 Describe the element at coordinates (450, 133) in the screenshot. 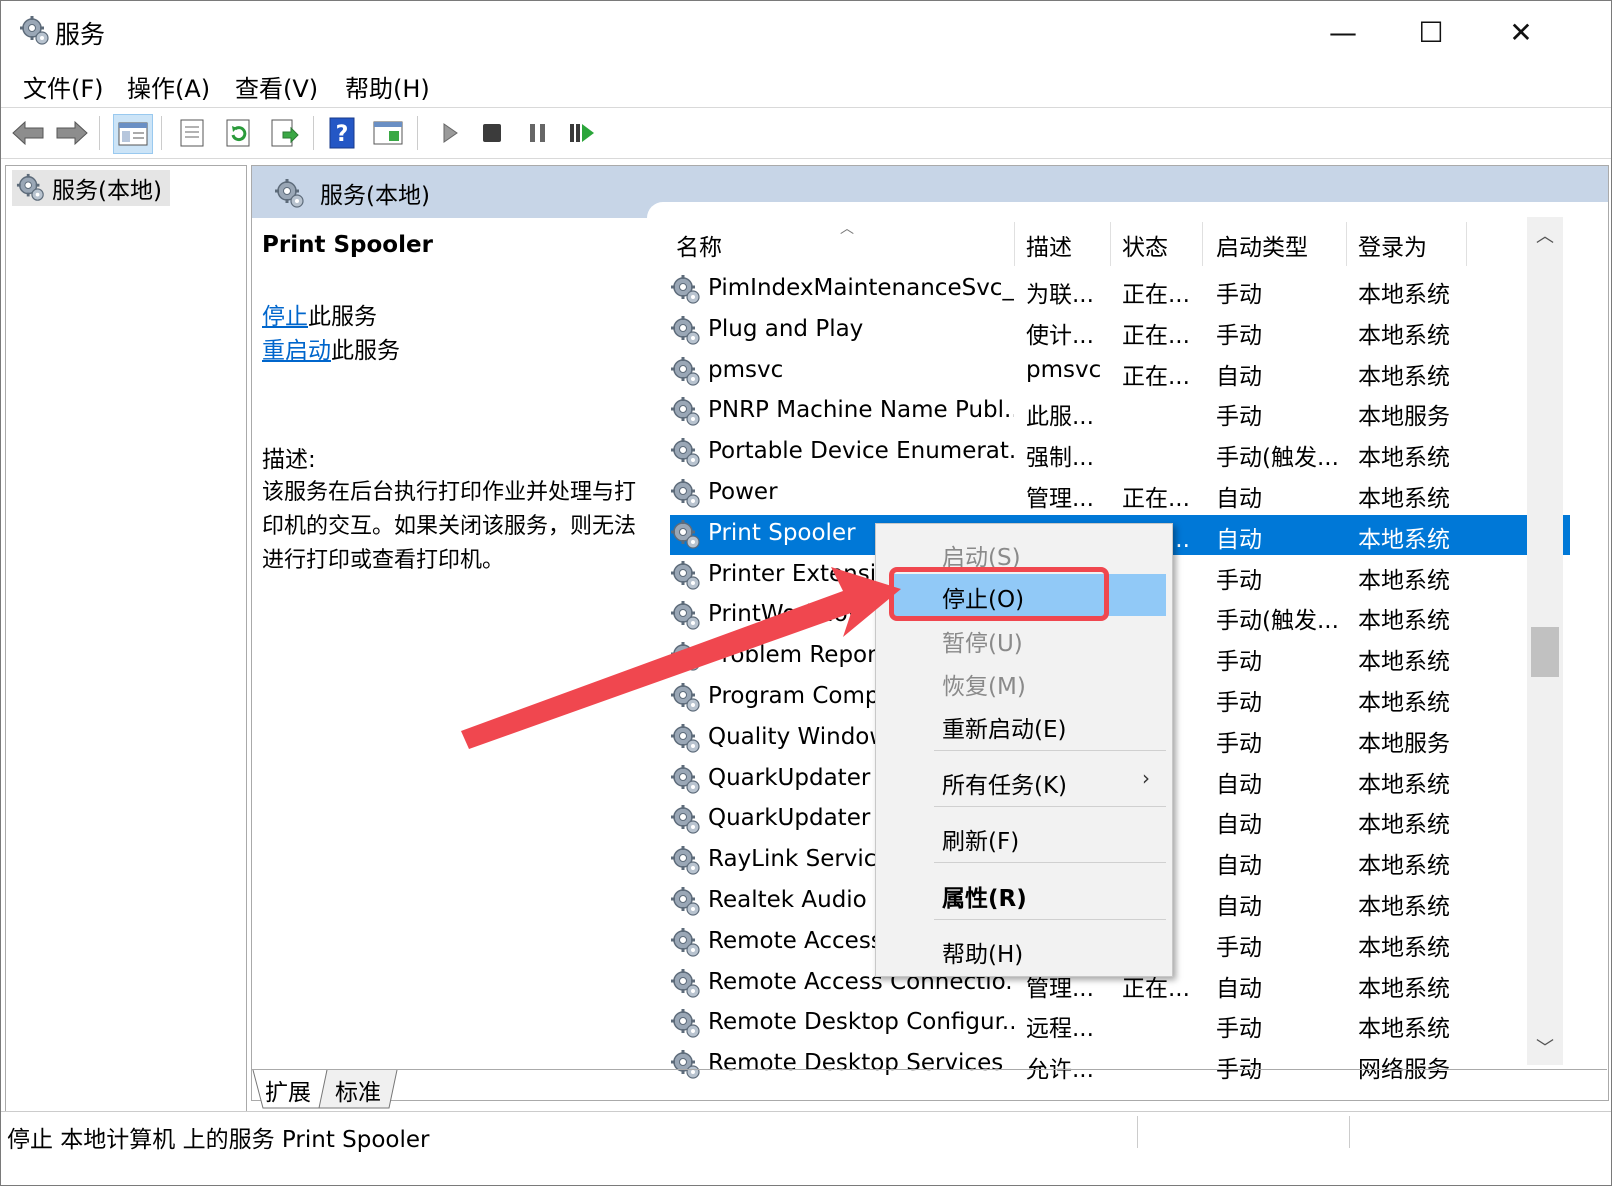

I see `start-service-icon` at that location.